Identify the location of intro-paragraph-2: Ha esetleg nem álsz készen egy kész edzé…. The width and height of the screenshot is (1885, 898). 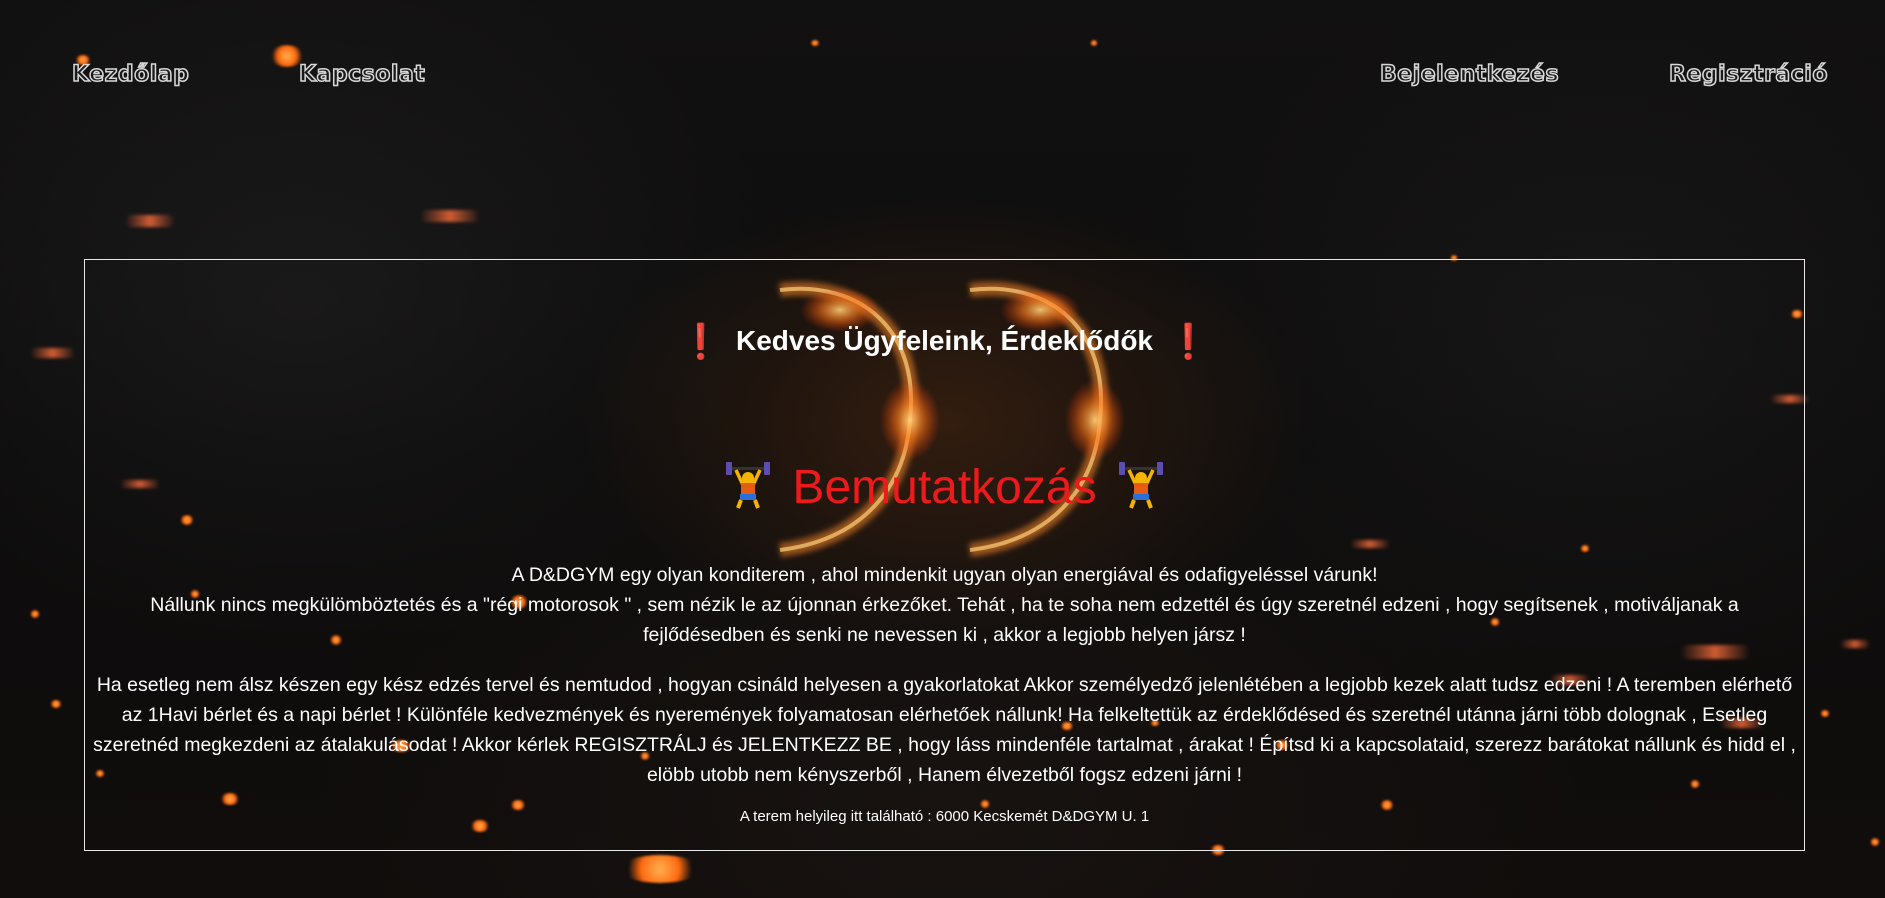
(944, 730).